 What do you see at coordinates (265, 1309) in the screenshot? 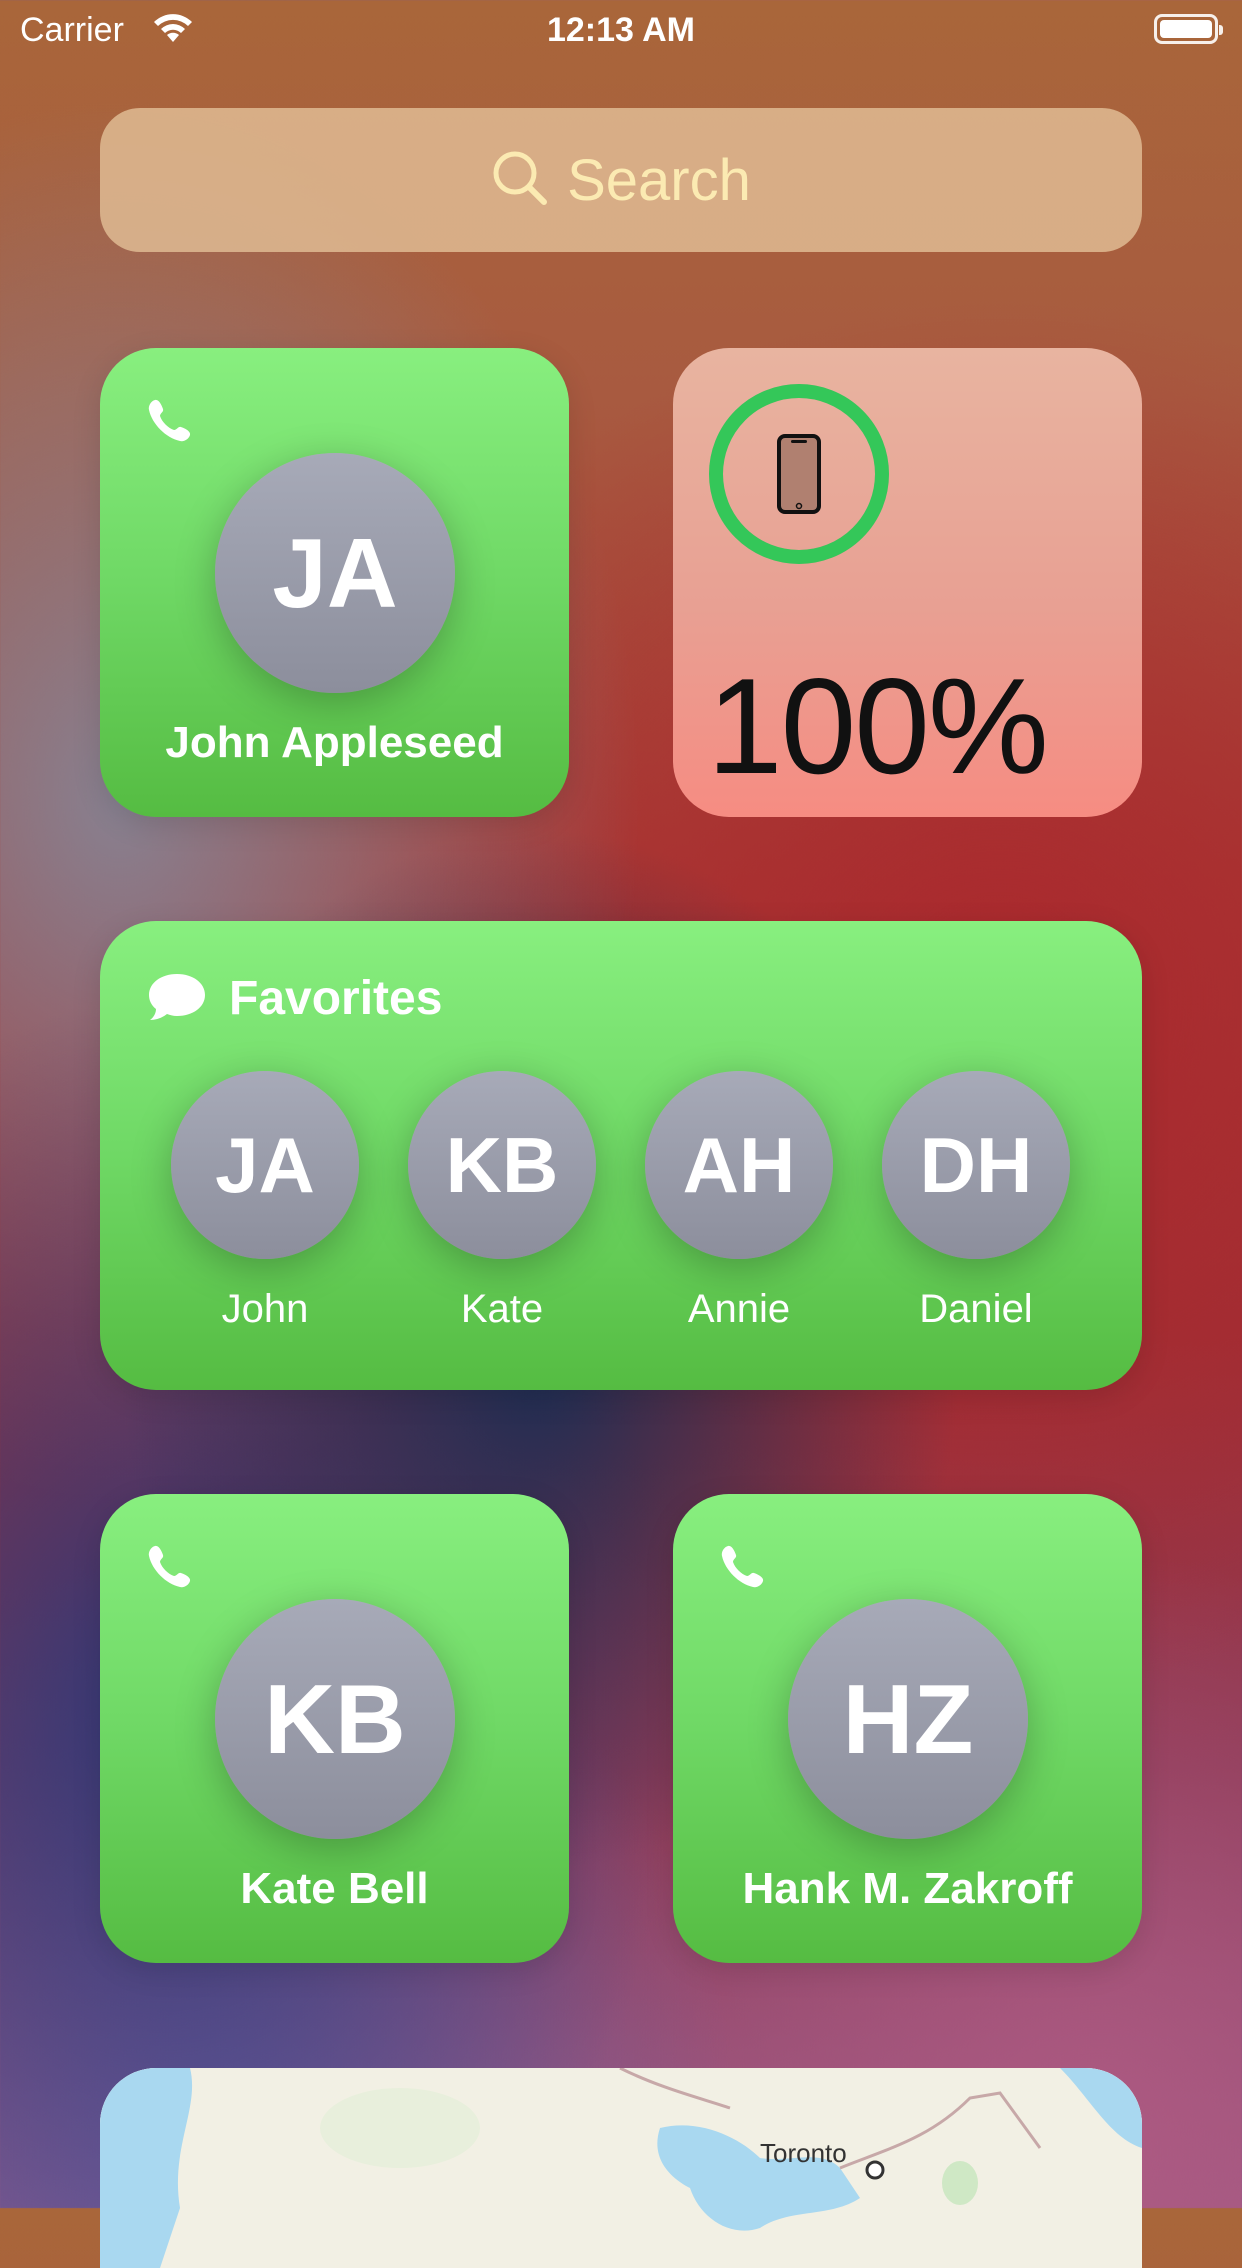
I see `favorite-name: John` at bounding box center [265, 1309].